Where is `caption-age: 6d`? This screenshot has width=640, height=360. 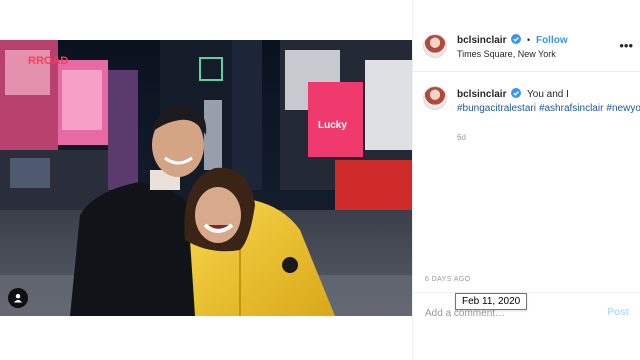
caption-age: 6d is located at coordinates (461, 137).